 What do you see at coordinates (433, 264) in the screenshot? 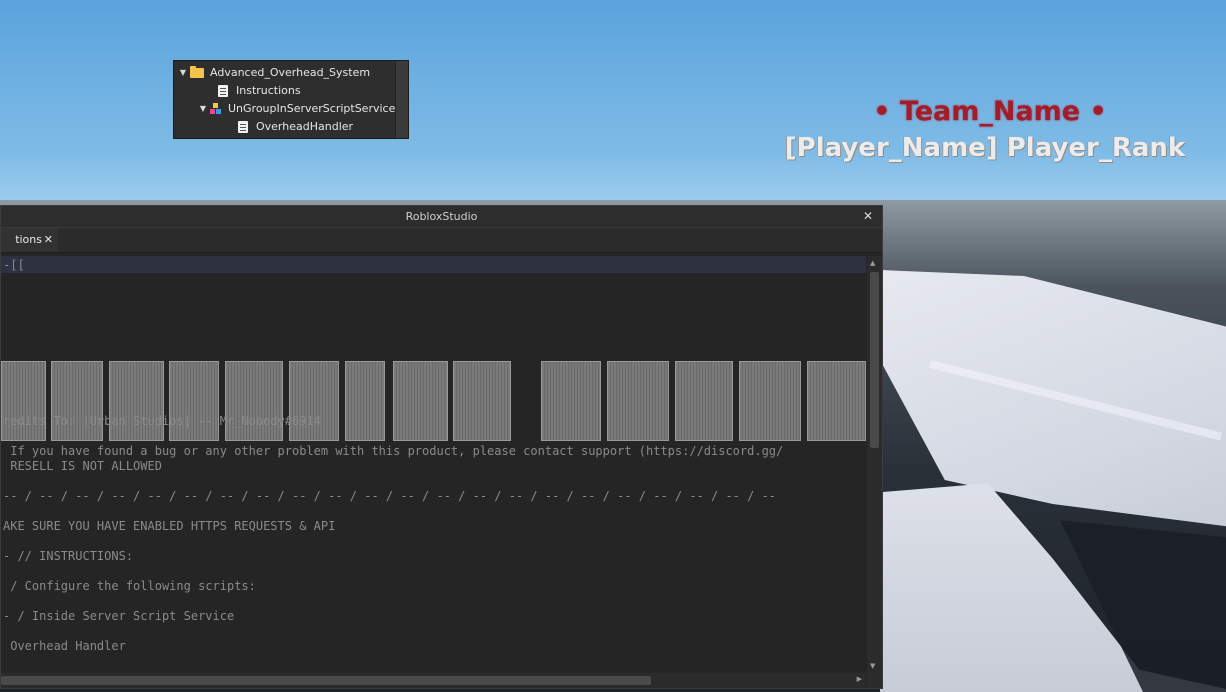
I see `current-line-highlight` at bounding box center [433, 264].